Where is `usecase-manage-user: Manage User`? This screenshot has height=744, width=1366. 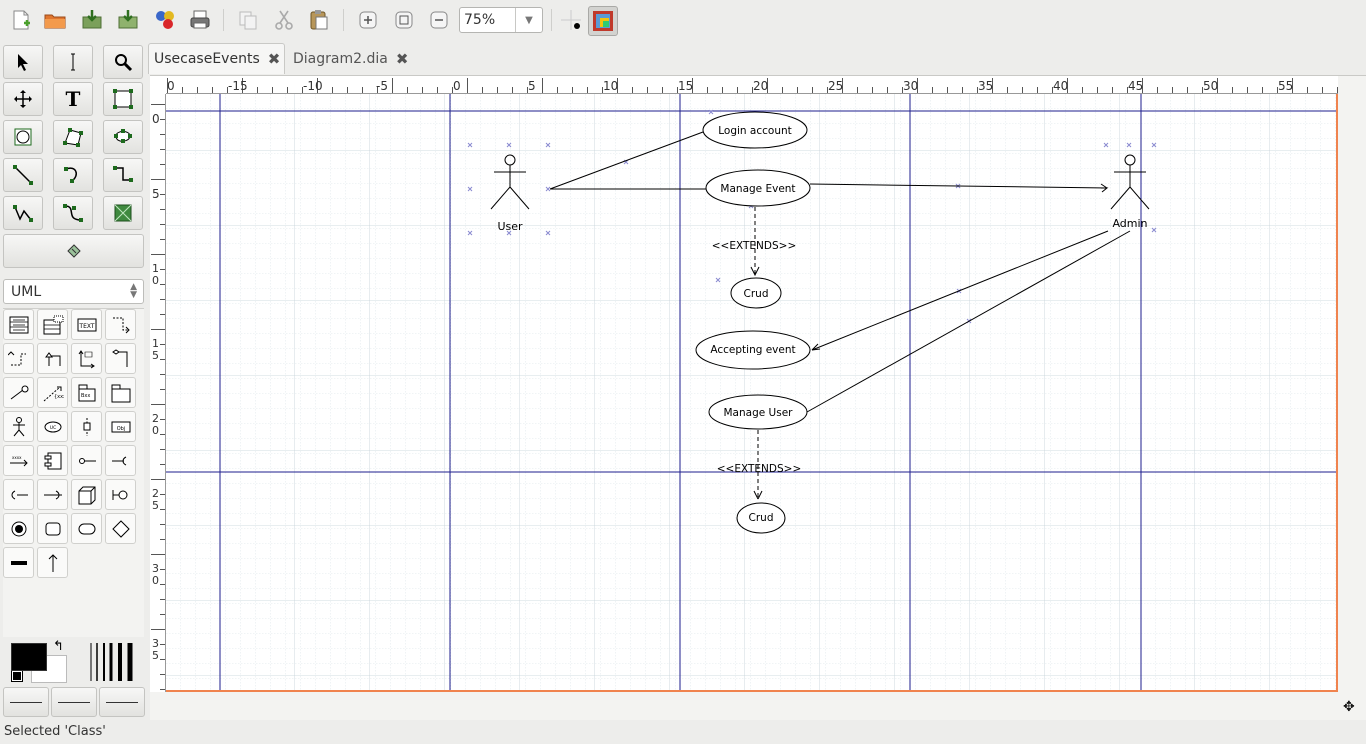 usecase-manage-user: Manage User is located at coordinates (758, 412).